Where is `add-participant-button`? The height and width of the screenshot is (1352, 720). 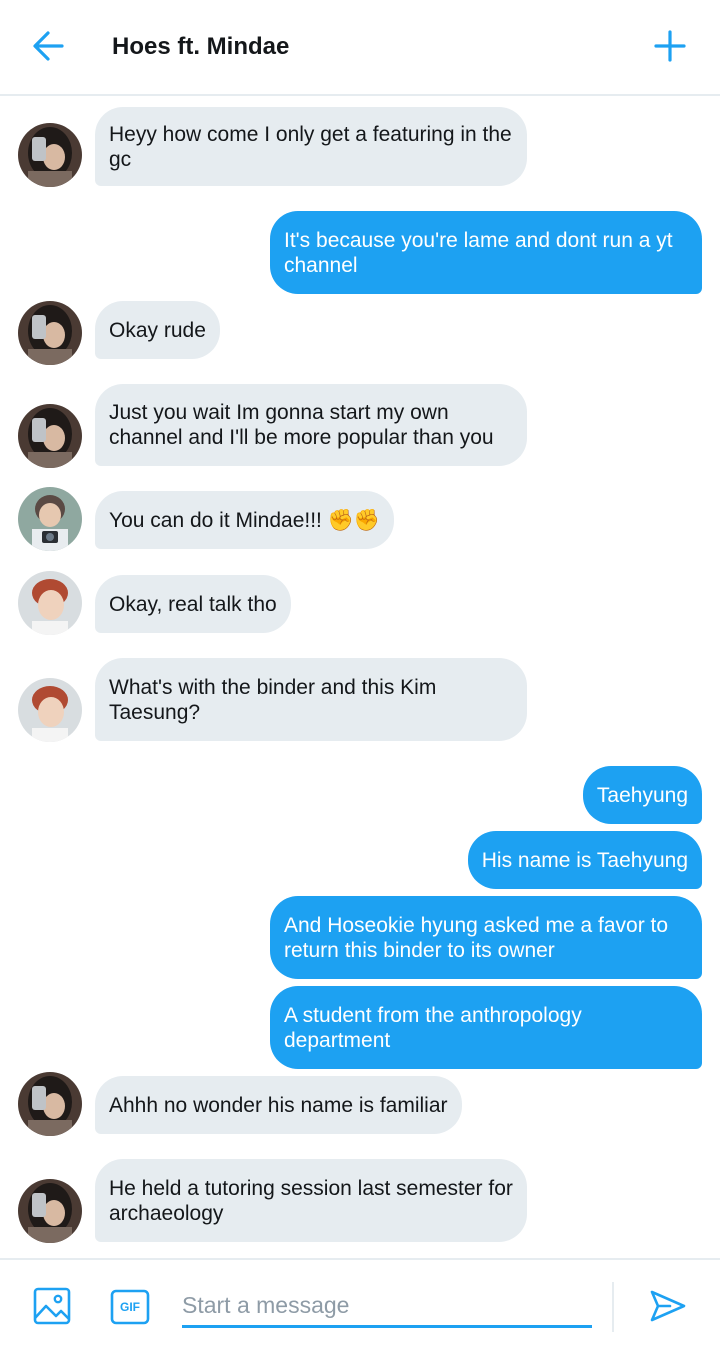
add-participant-button is located at coordinates (670, 46).